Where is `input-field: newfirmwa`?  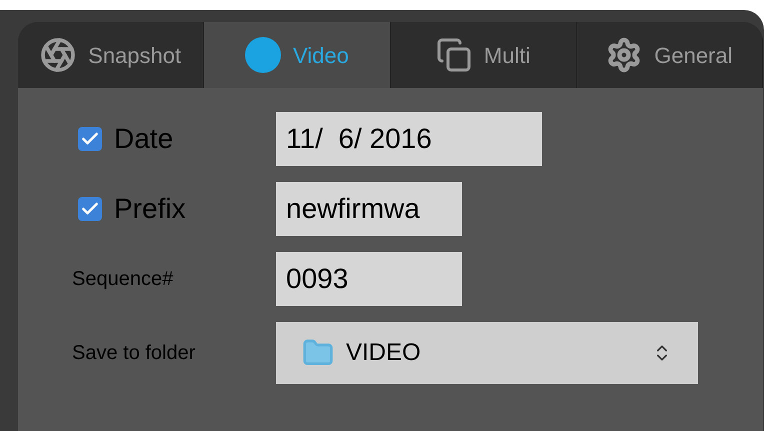
input-field: newfirmwa is located at coordinates (369, 209).